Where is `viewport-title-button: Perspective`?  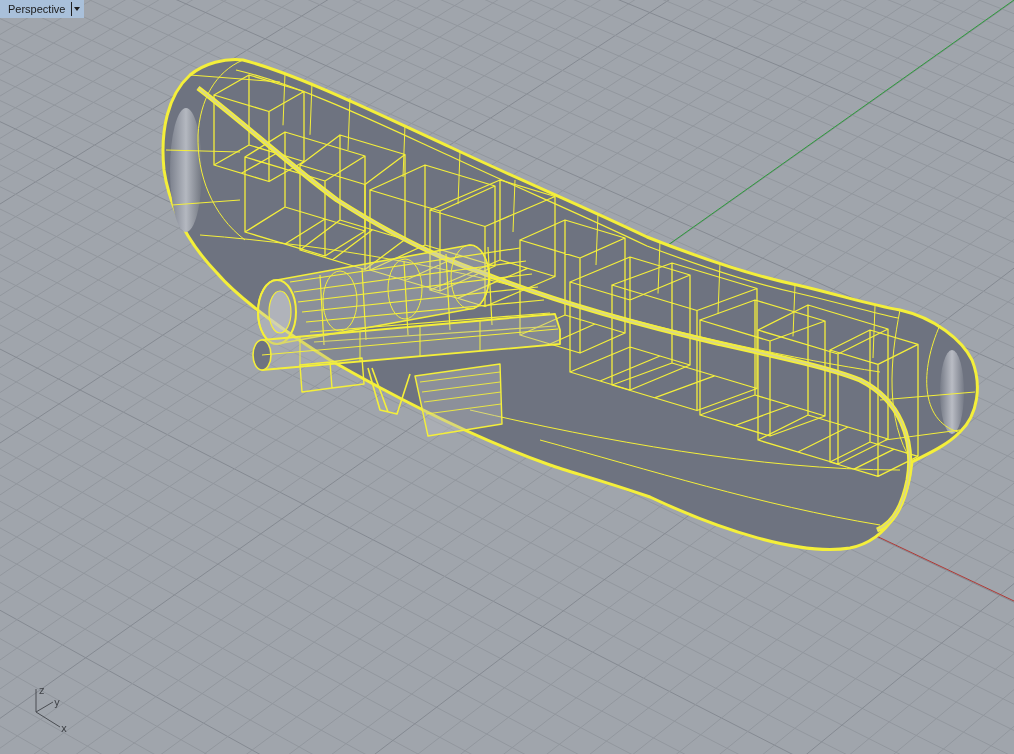 viewport-title-button: Perspective is located at coordinates (42, 9).